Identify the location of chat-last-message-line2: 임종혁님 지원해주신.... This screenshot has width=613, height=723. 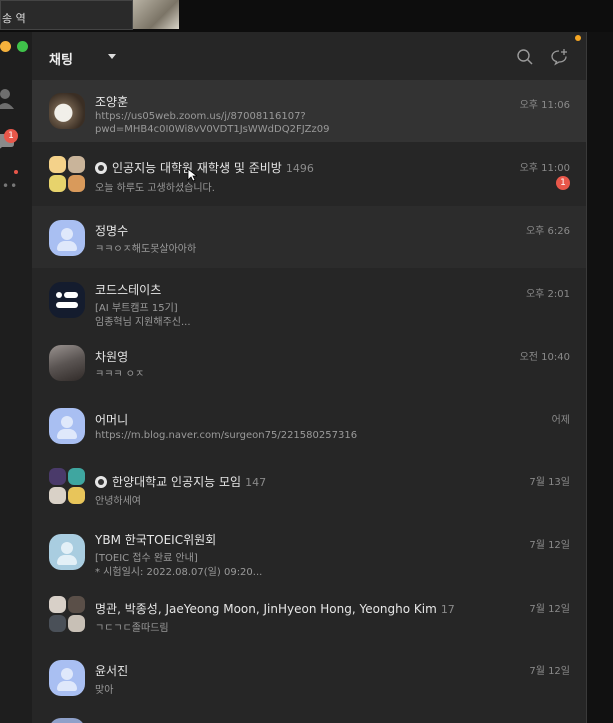
(143, 322).